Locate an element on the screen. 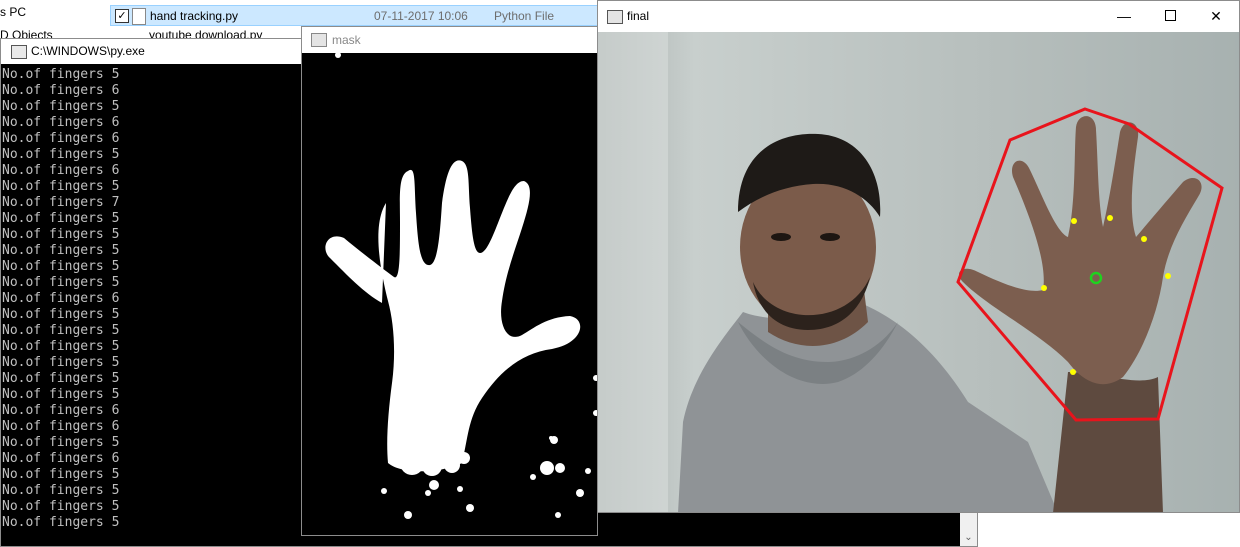 This screenshot has width=1240, height=547. final-titlebar: final — ✕ is located at coordinates (918, 16).